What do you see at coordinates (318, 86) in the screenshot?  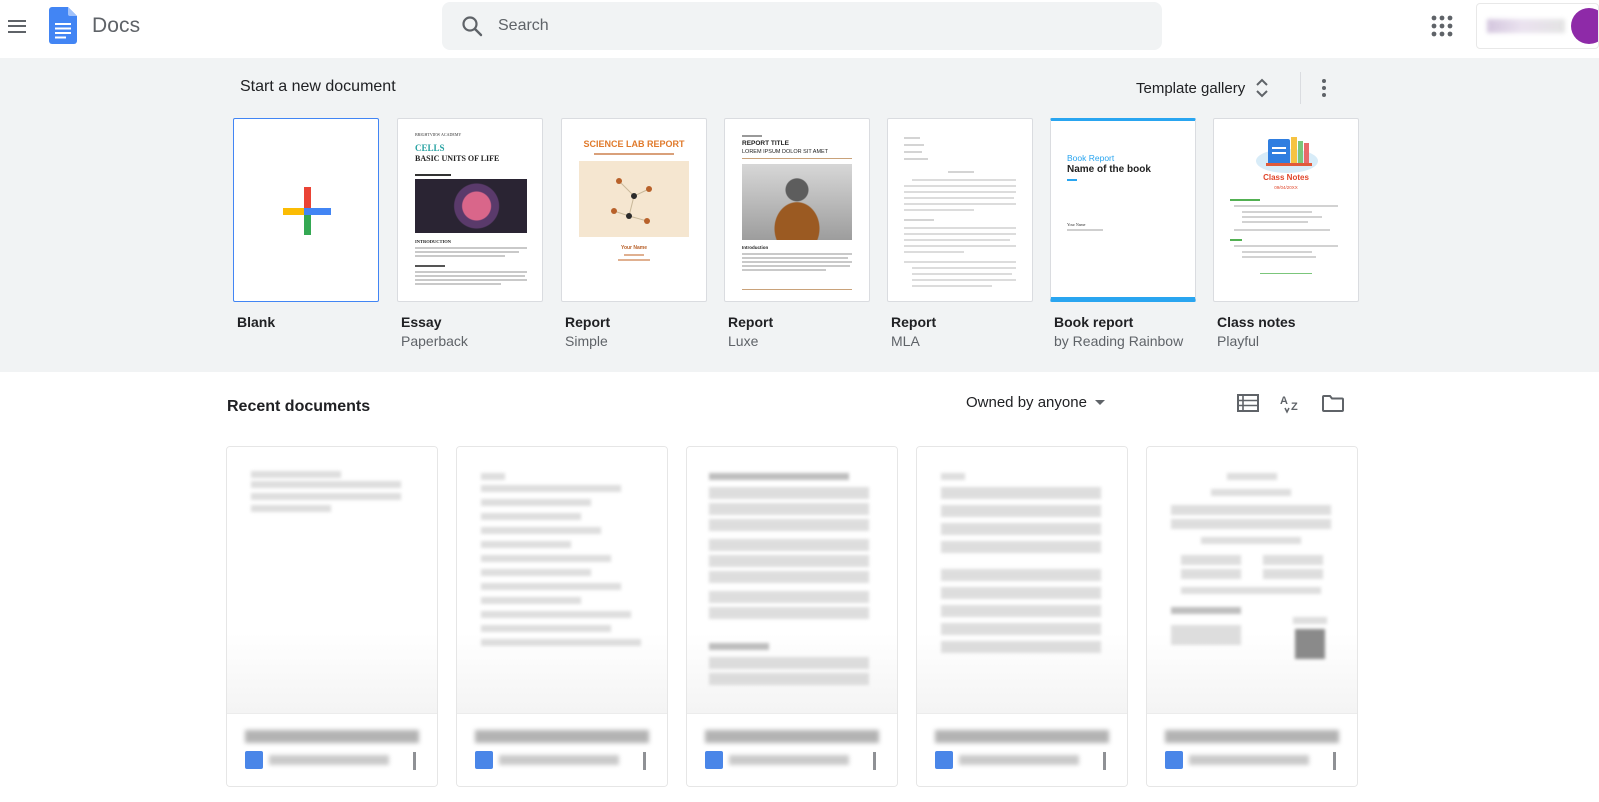 I see `templates-title: Start a new document` at bounding box center [318, 86].